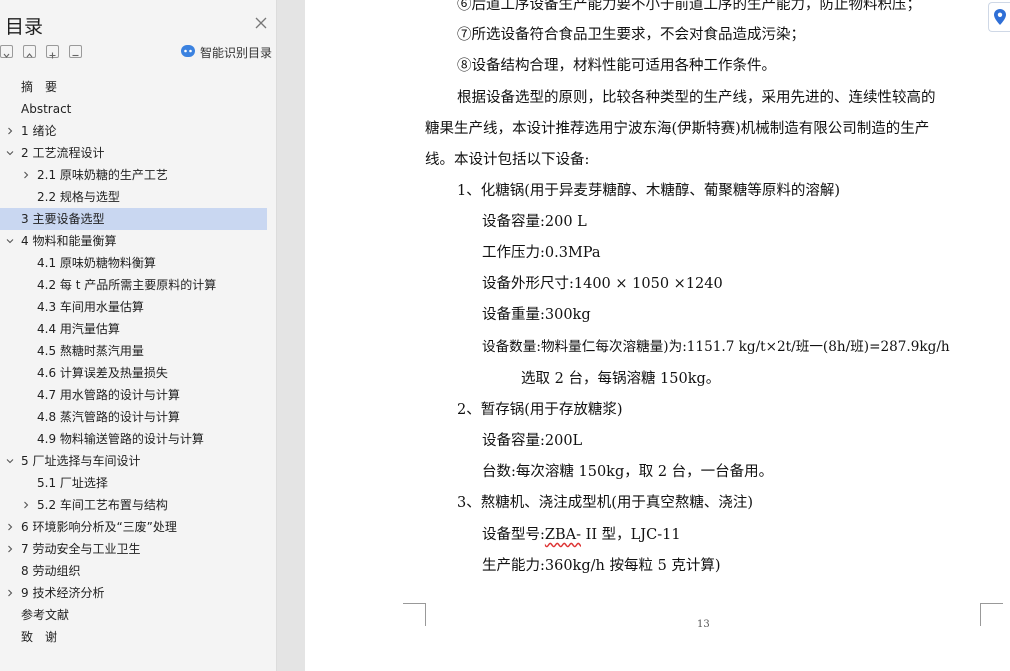  Describe the element at coordinates (581, 535) in the screenshot. I see `body-line: 设备型号:ZBA- II 型，LJC-11` at that location.